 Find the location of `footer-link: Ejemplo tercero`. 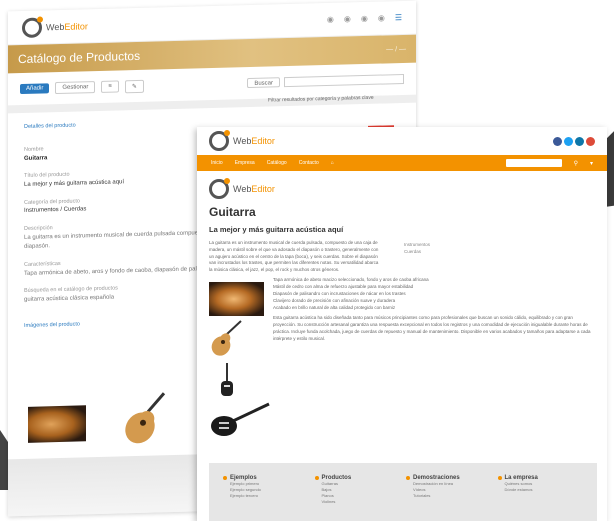

footer-link: Ejemplo tercero is located at coordinates (269, 496).